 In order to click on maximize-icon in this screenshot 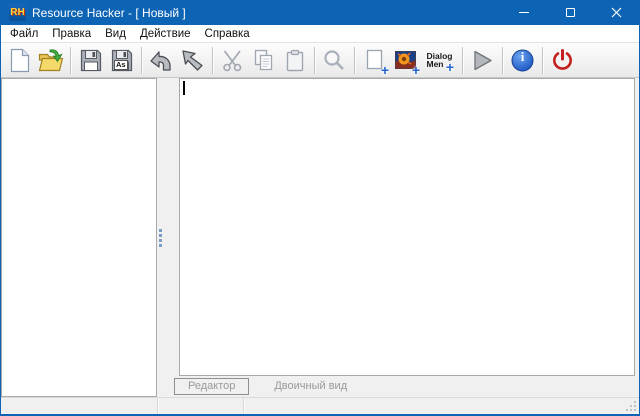, I will do `click(570, 12)`.